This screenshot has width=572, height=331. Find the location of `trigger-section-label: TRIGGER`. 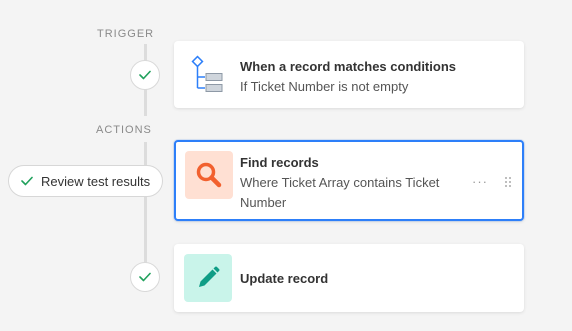

trigger-section-label: TRIGGER is located at coordinates (126, 34).